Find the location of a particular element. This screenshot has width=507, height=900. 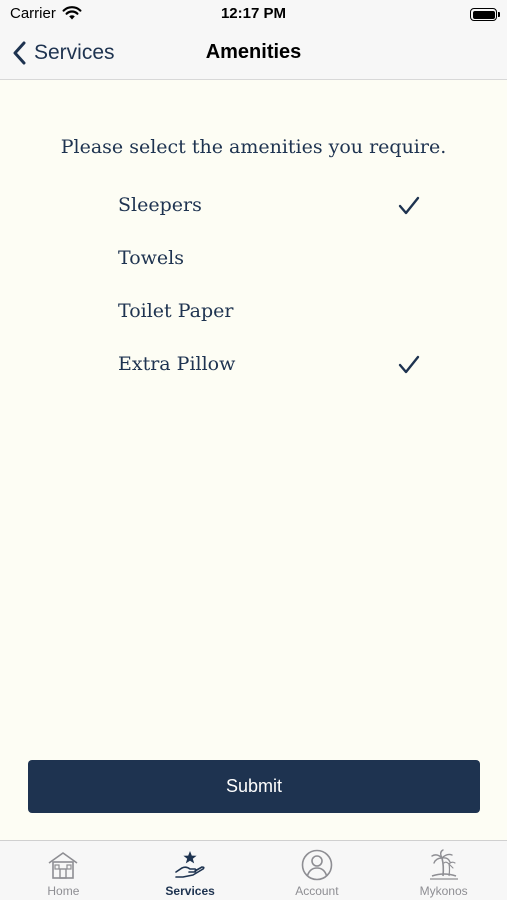

amenity-row-toilet-paper: Toilet Paper is located at coordinates (253, 312).